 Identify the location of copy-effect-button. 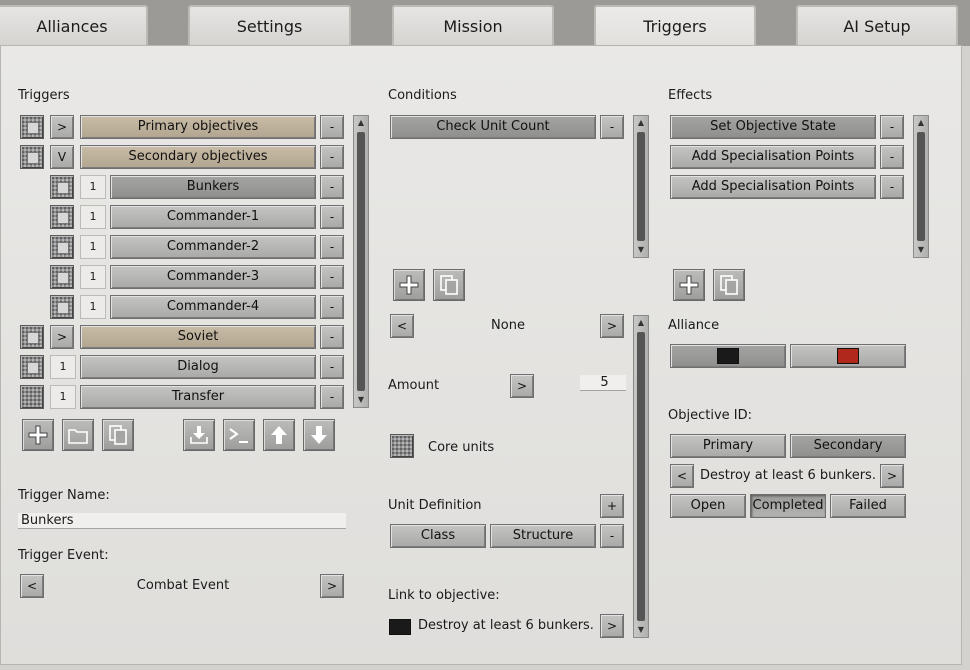
(729, 285).